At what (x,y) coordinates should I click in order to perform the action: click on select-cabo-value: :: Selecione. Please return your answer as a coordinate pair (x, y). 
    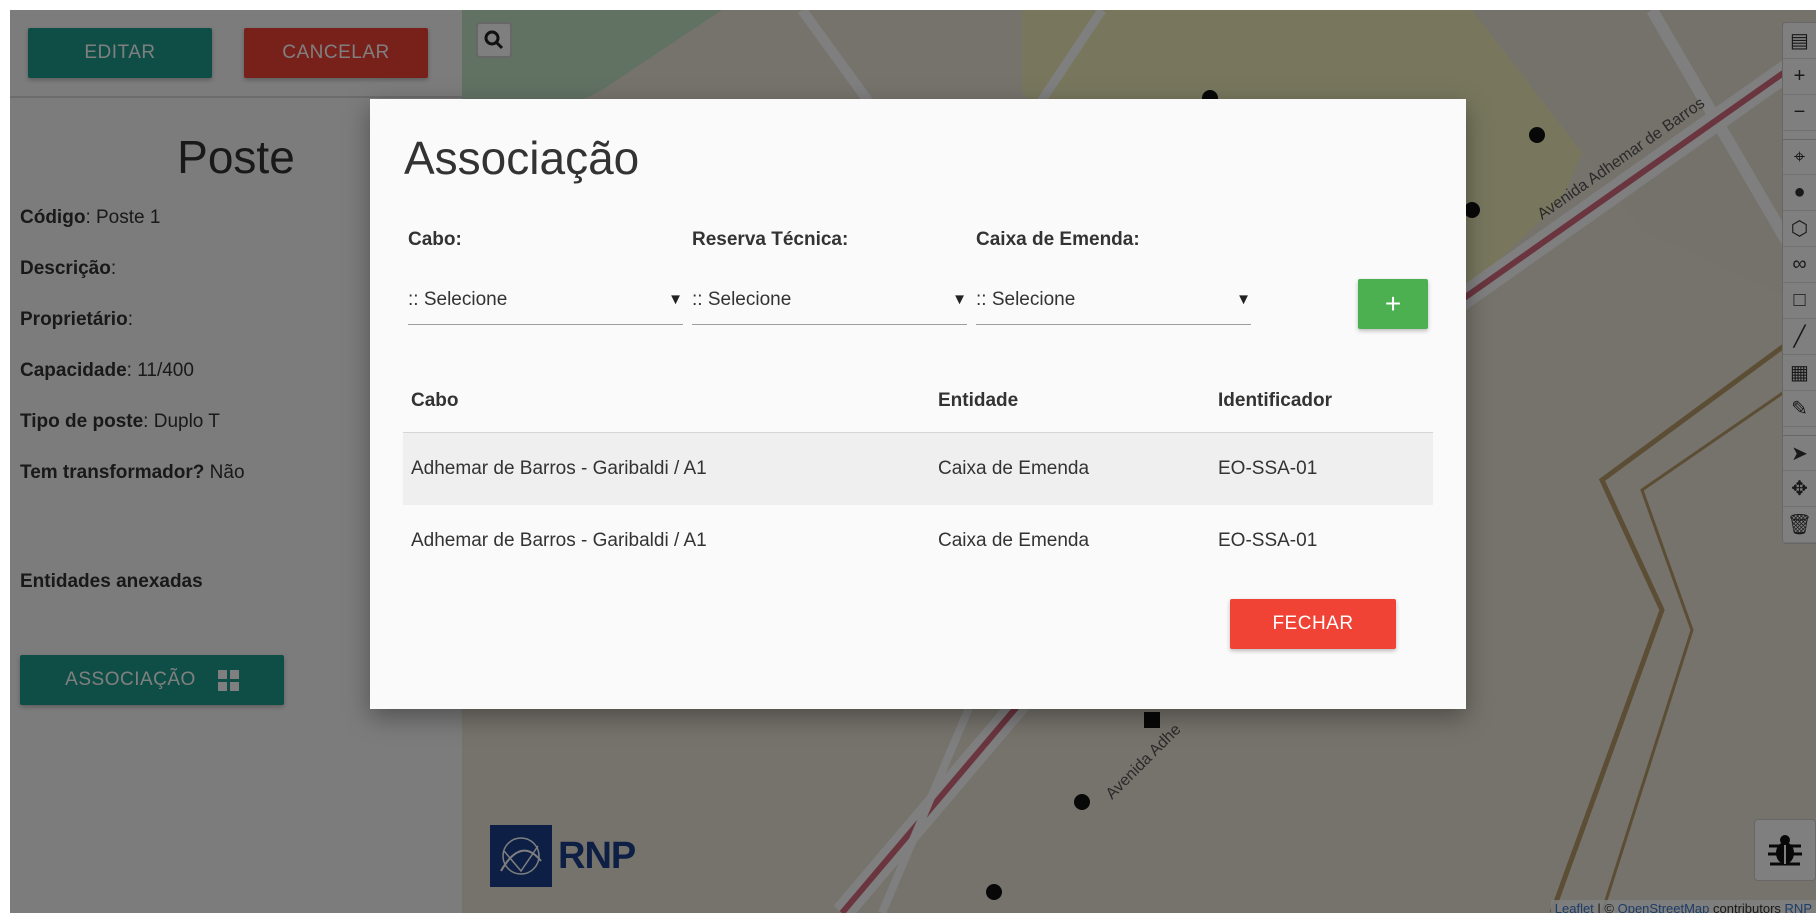
    Looking at the image, I should click on (458, 299).